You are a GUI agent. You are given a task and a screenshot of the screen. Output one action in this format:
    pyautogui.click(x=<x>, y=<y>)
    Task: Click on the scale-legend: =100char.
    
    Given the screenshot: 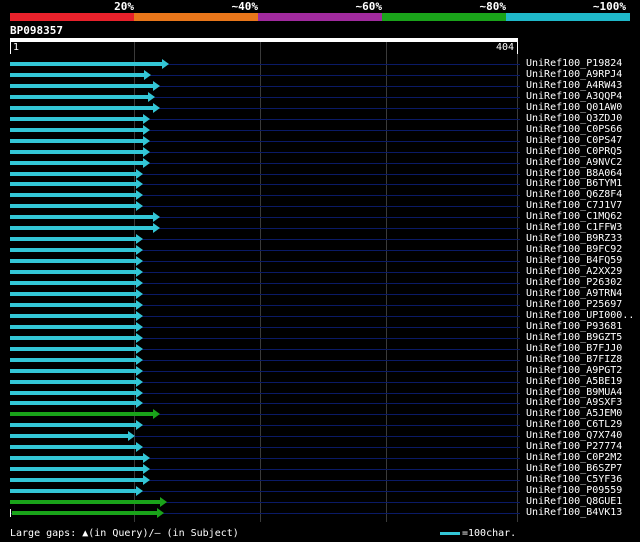 What is the action you would take?
    pyautogui.click(x=478, y=533)
    